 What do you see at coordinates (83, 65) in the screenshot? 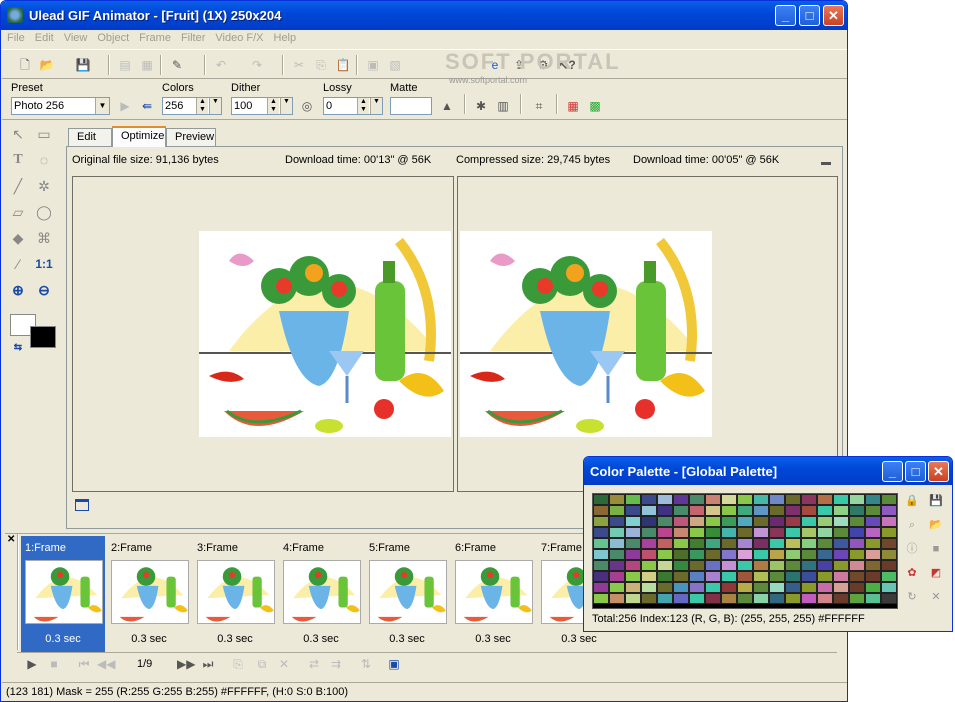
I see `save-icon: 💾` at bounding box center [83, 65].